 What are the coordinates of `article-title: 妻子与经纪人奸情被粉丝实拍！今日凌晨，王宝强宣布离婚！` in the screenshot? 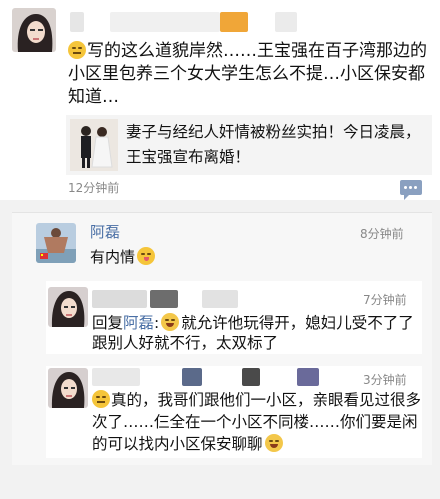 It's located at (276, 145).